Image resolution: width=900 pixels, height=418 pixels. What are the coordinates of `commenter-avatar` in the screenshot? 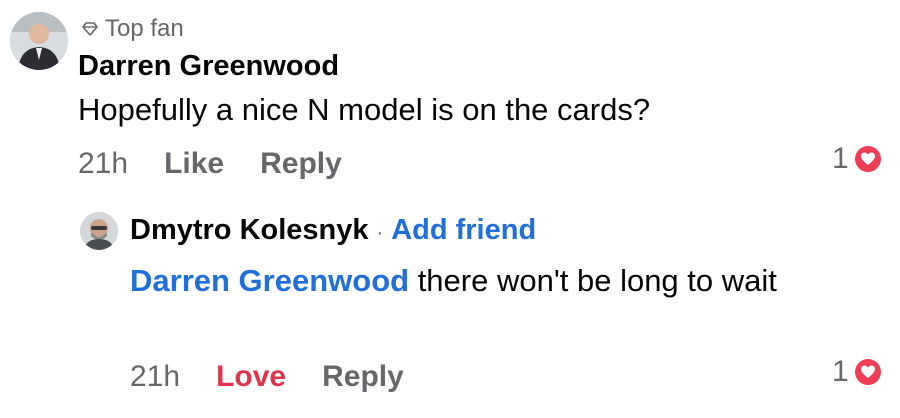 It's located at (39, 41).